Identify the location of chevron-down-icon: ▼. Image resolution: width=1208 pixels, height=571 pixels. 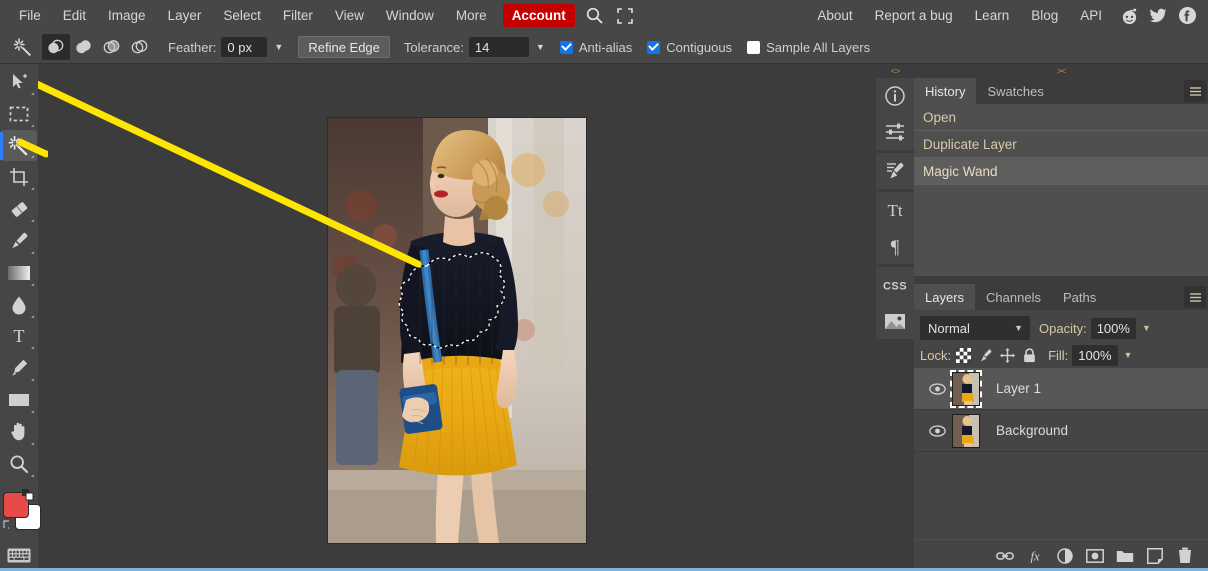
(1018, 328).